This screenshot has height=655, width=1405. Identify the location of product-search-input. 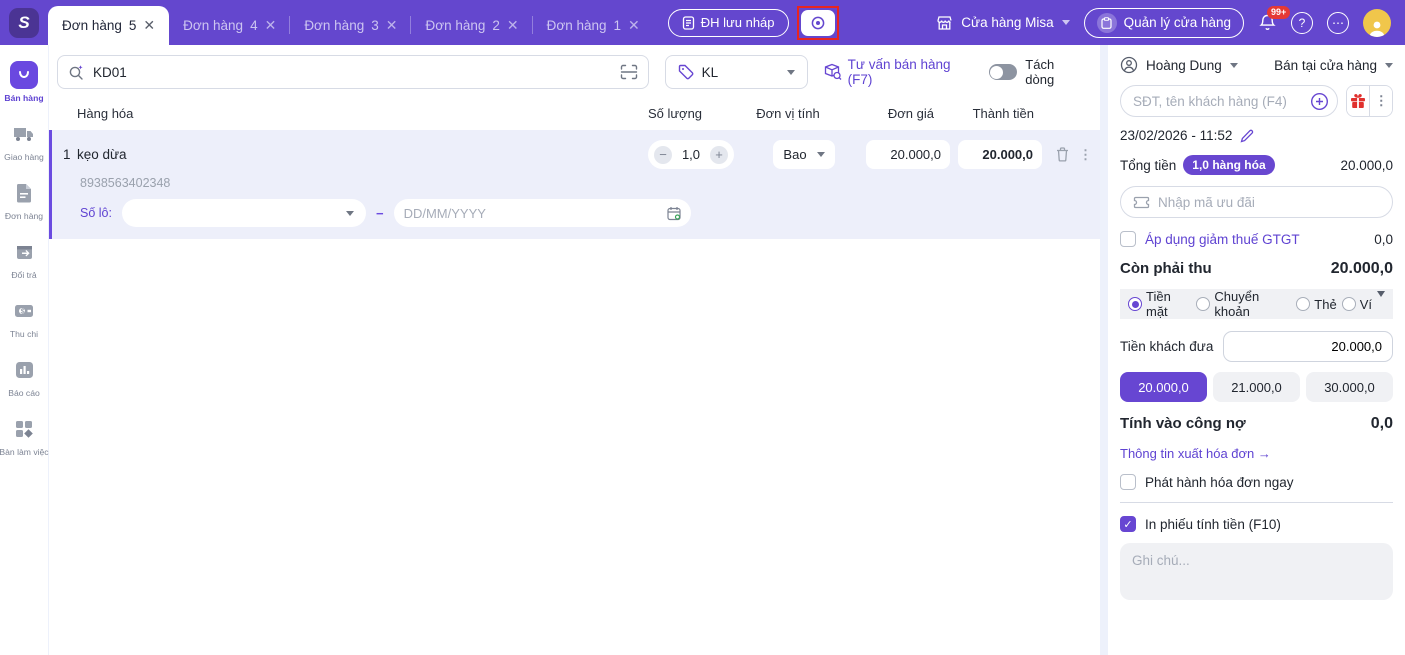
(352, 72).